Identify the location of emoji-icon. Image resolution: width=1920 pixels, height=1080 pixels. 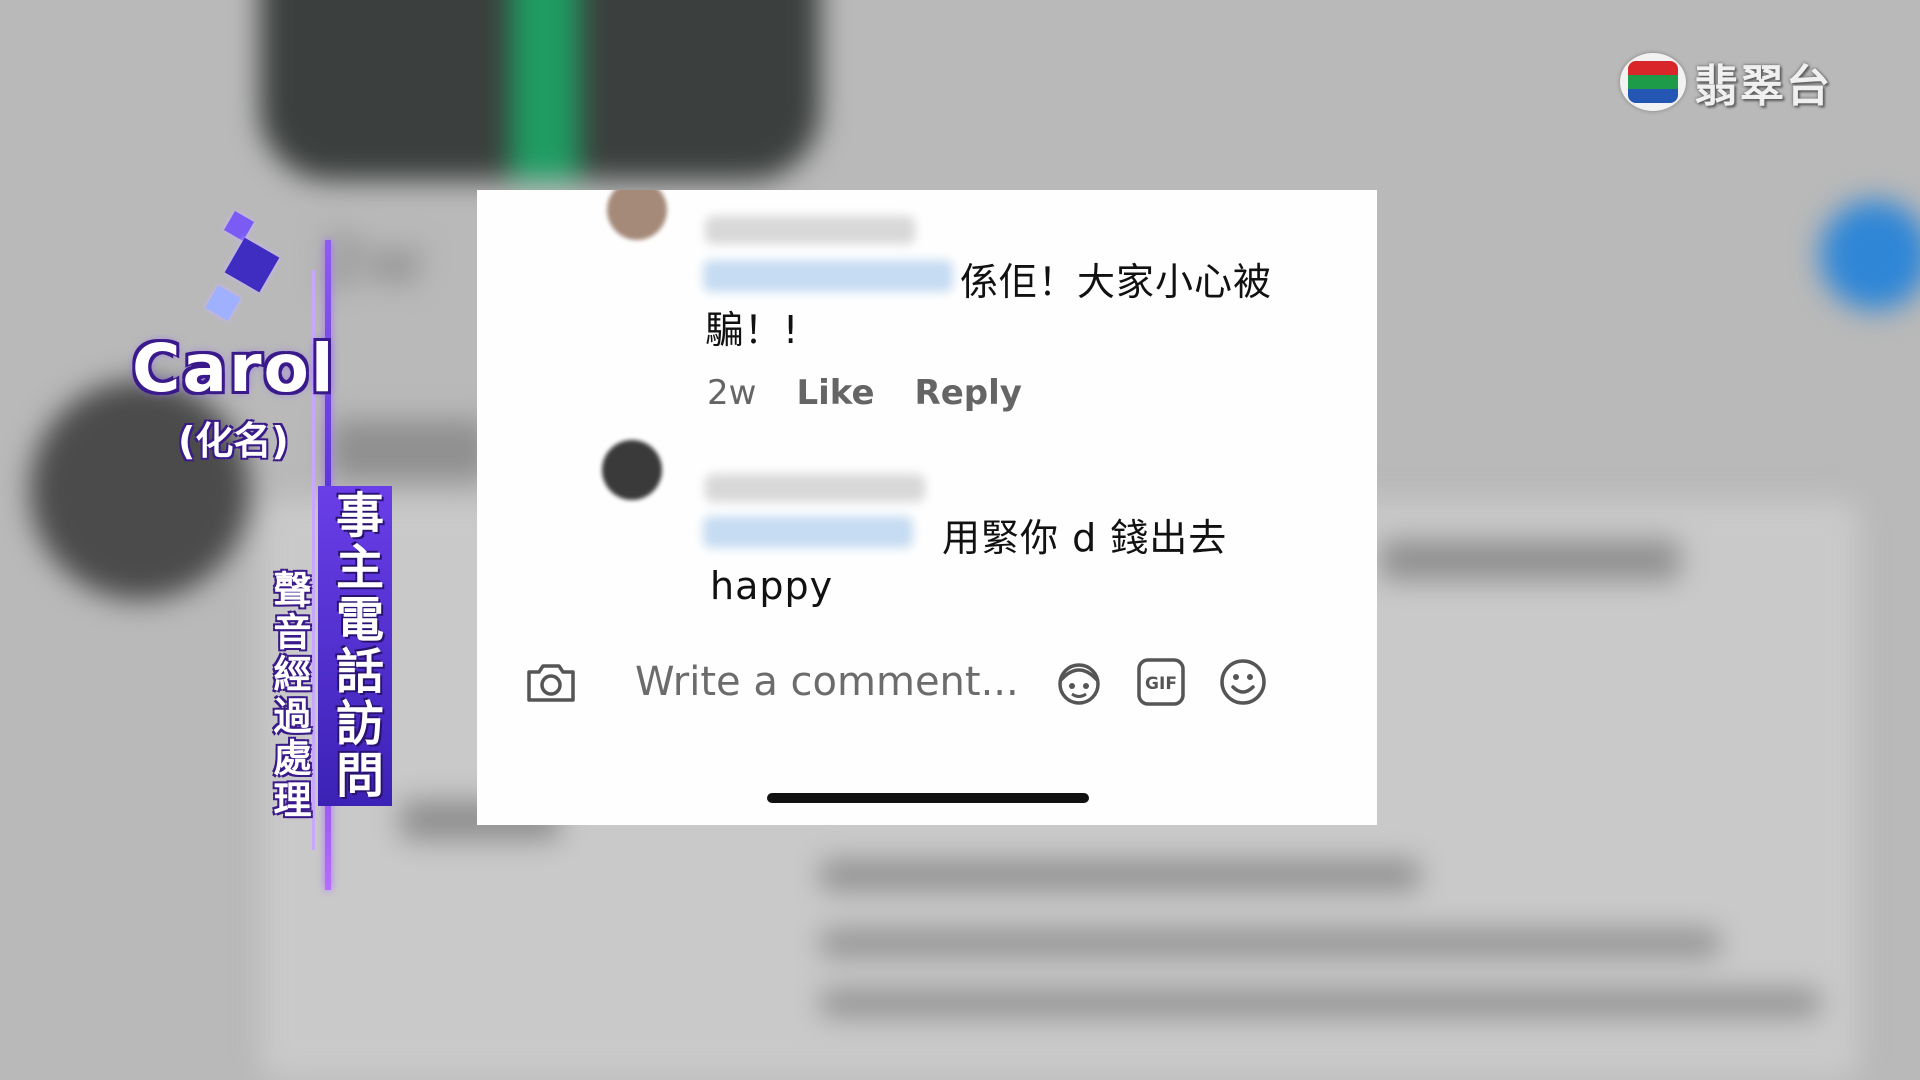
(1243, 682).